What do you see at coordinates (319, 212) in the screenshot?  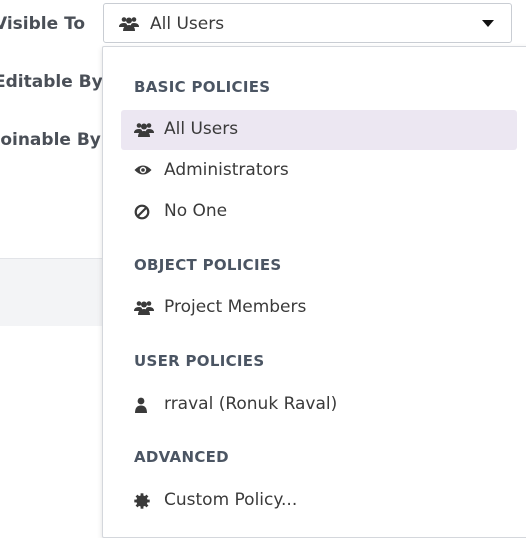 I see `menu-item-no-one: No One` at bounding box center [319, 212].